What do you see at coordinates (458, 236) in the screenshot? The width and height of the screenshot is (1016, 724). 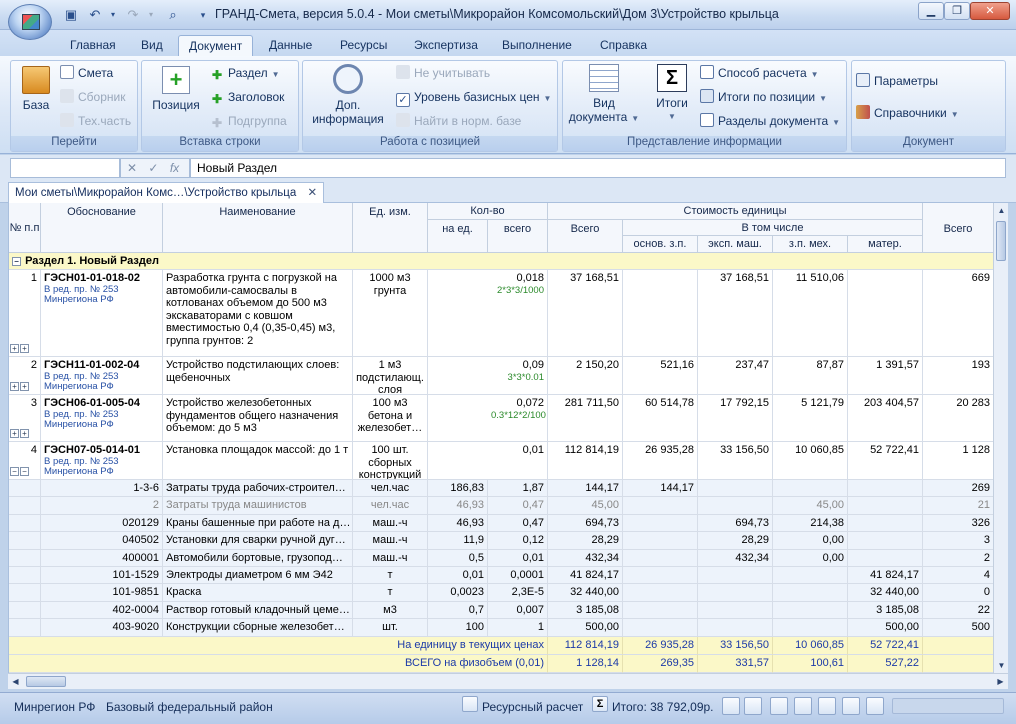 I see `col-header-qty-per: на ед.` at bounding box center [458, 236].